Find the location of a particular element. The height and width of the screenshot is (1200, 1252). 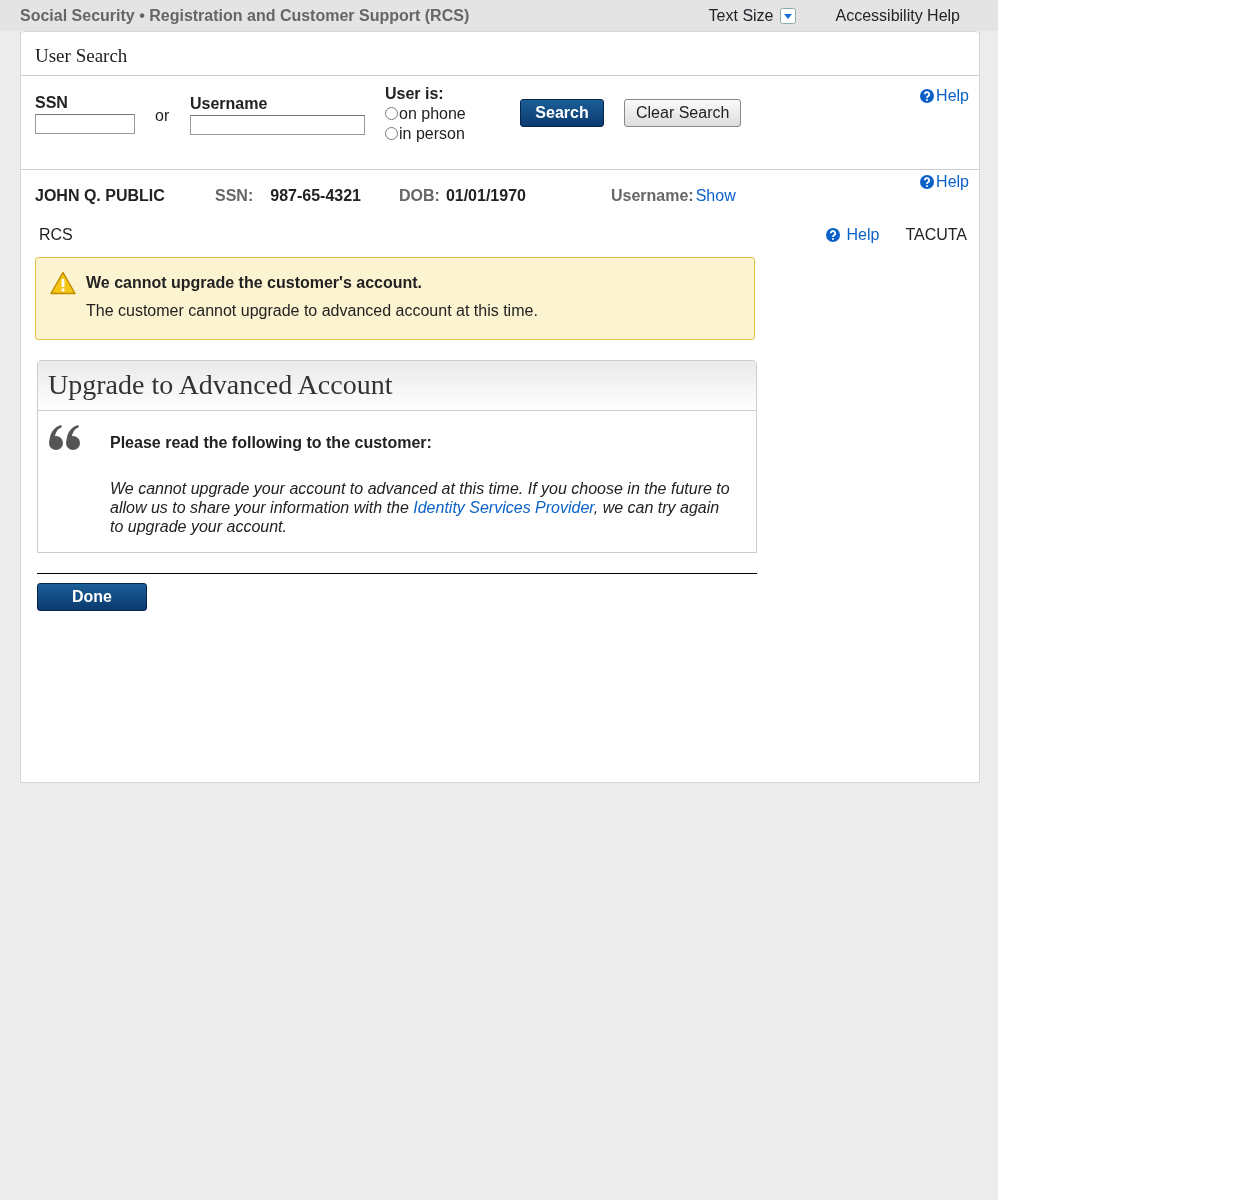

show-username-link: Show is located at coordinates (715, 196).